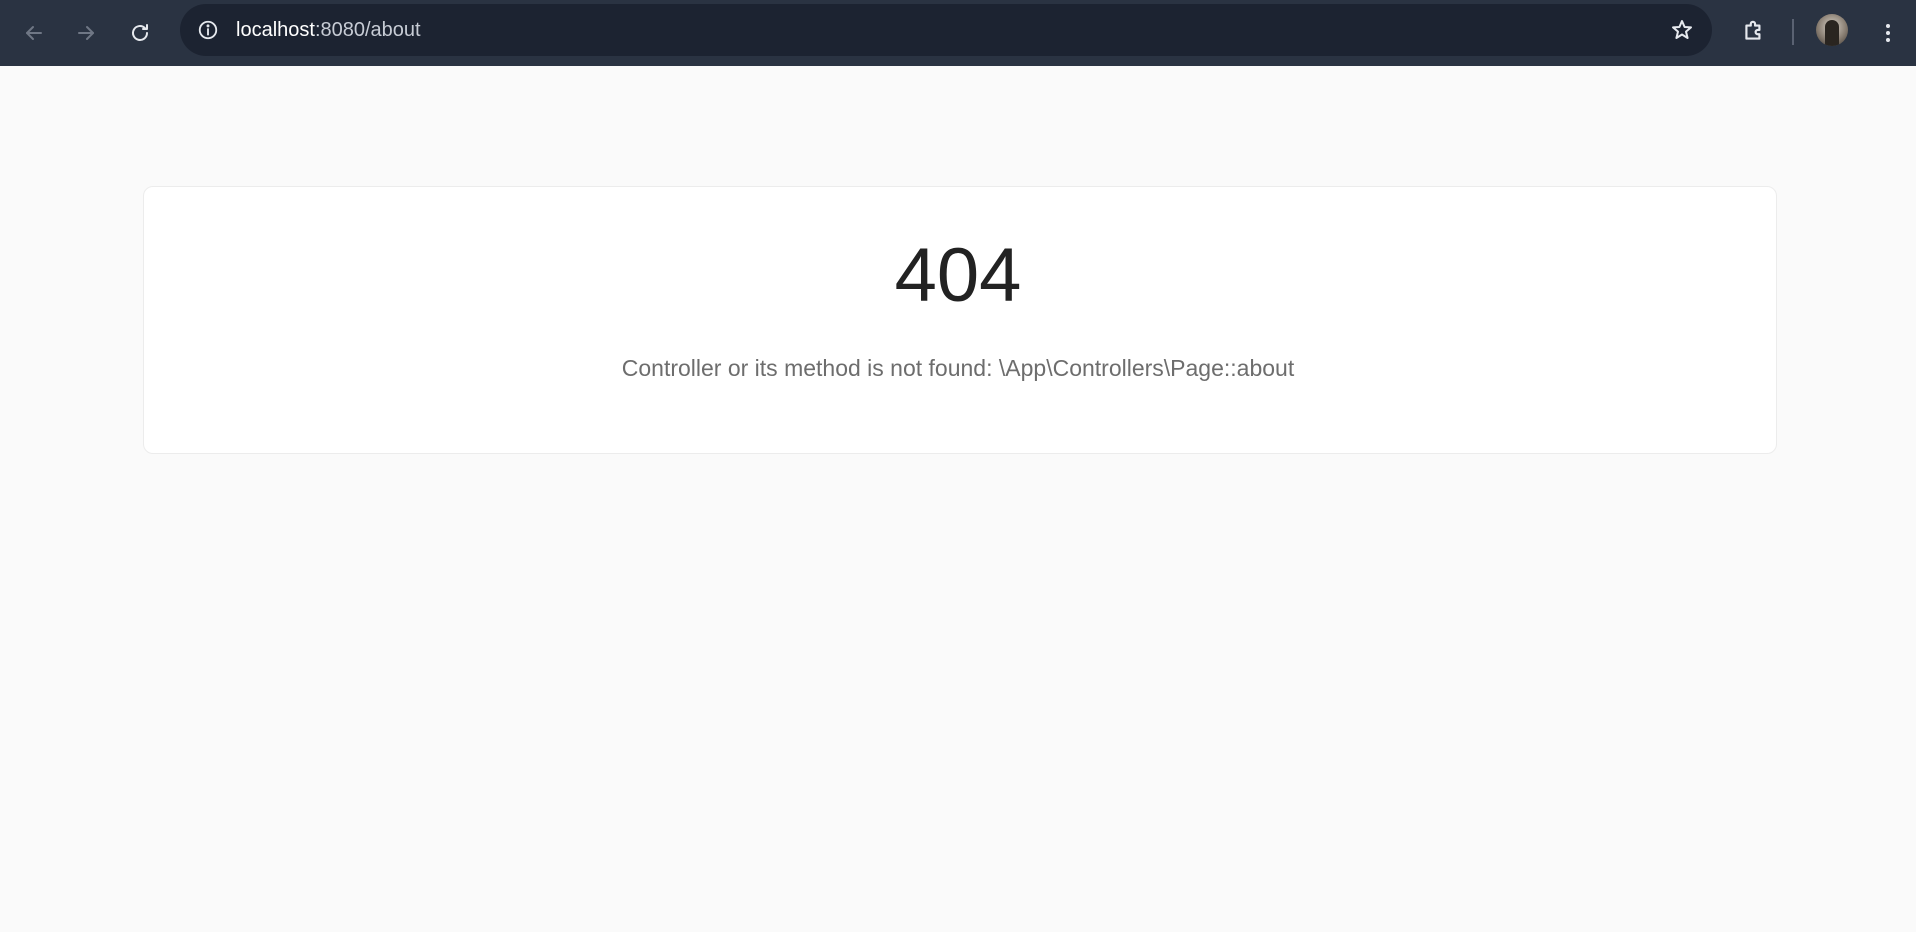 The image size is (1916, 932). What do you see at coordinates (1832, 30) in the screenshot?
I see `profile-avatar` at bounding box center [1832, 30].